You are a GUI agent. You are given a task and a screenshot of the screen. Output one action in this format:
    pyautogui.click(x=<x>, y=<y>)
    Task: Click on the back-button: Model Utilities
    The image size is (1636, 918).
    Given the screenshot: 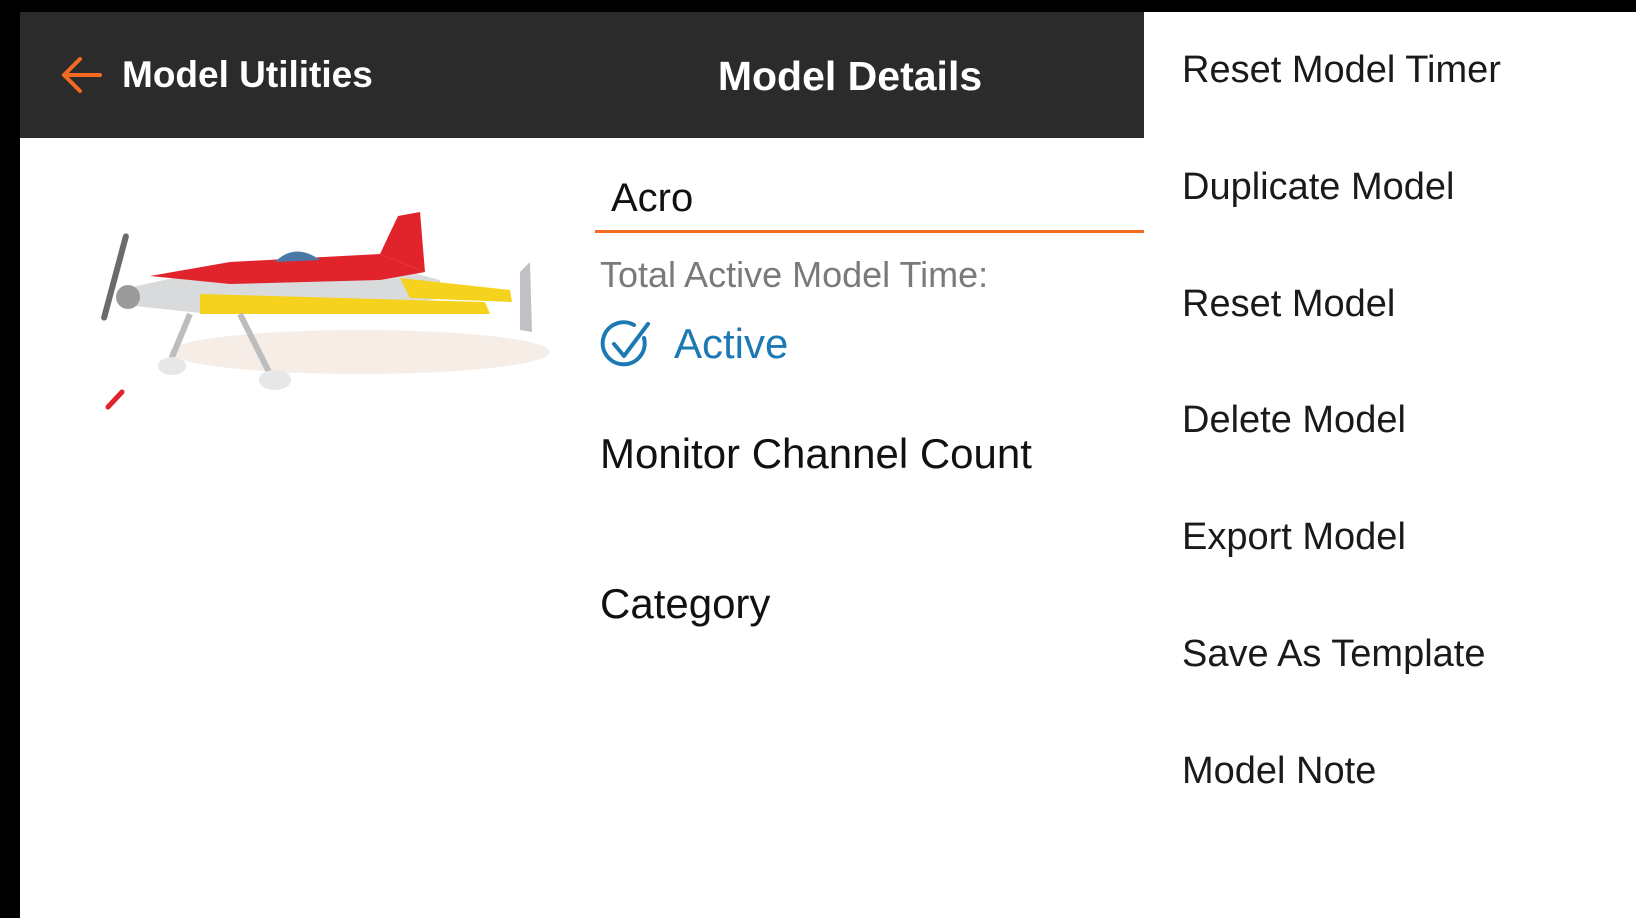 What is the action you would take?
    pyautogui.click(x=216, y=75)
    